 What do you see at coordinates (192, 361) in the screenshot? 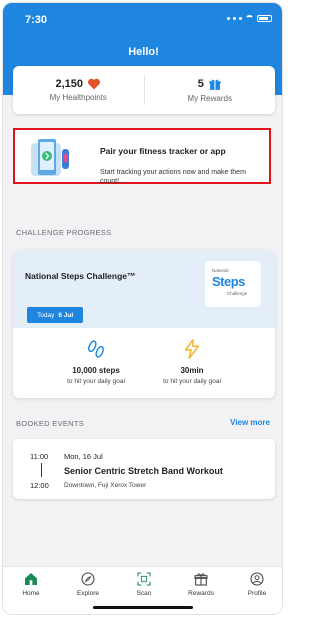
I see `minutes-metric: 30min to hit your daily goal` at bounding box center [192, 361].